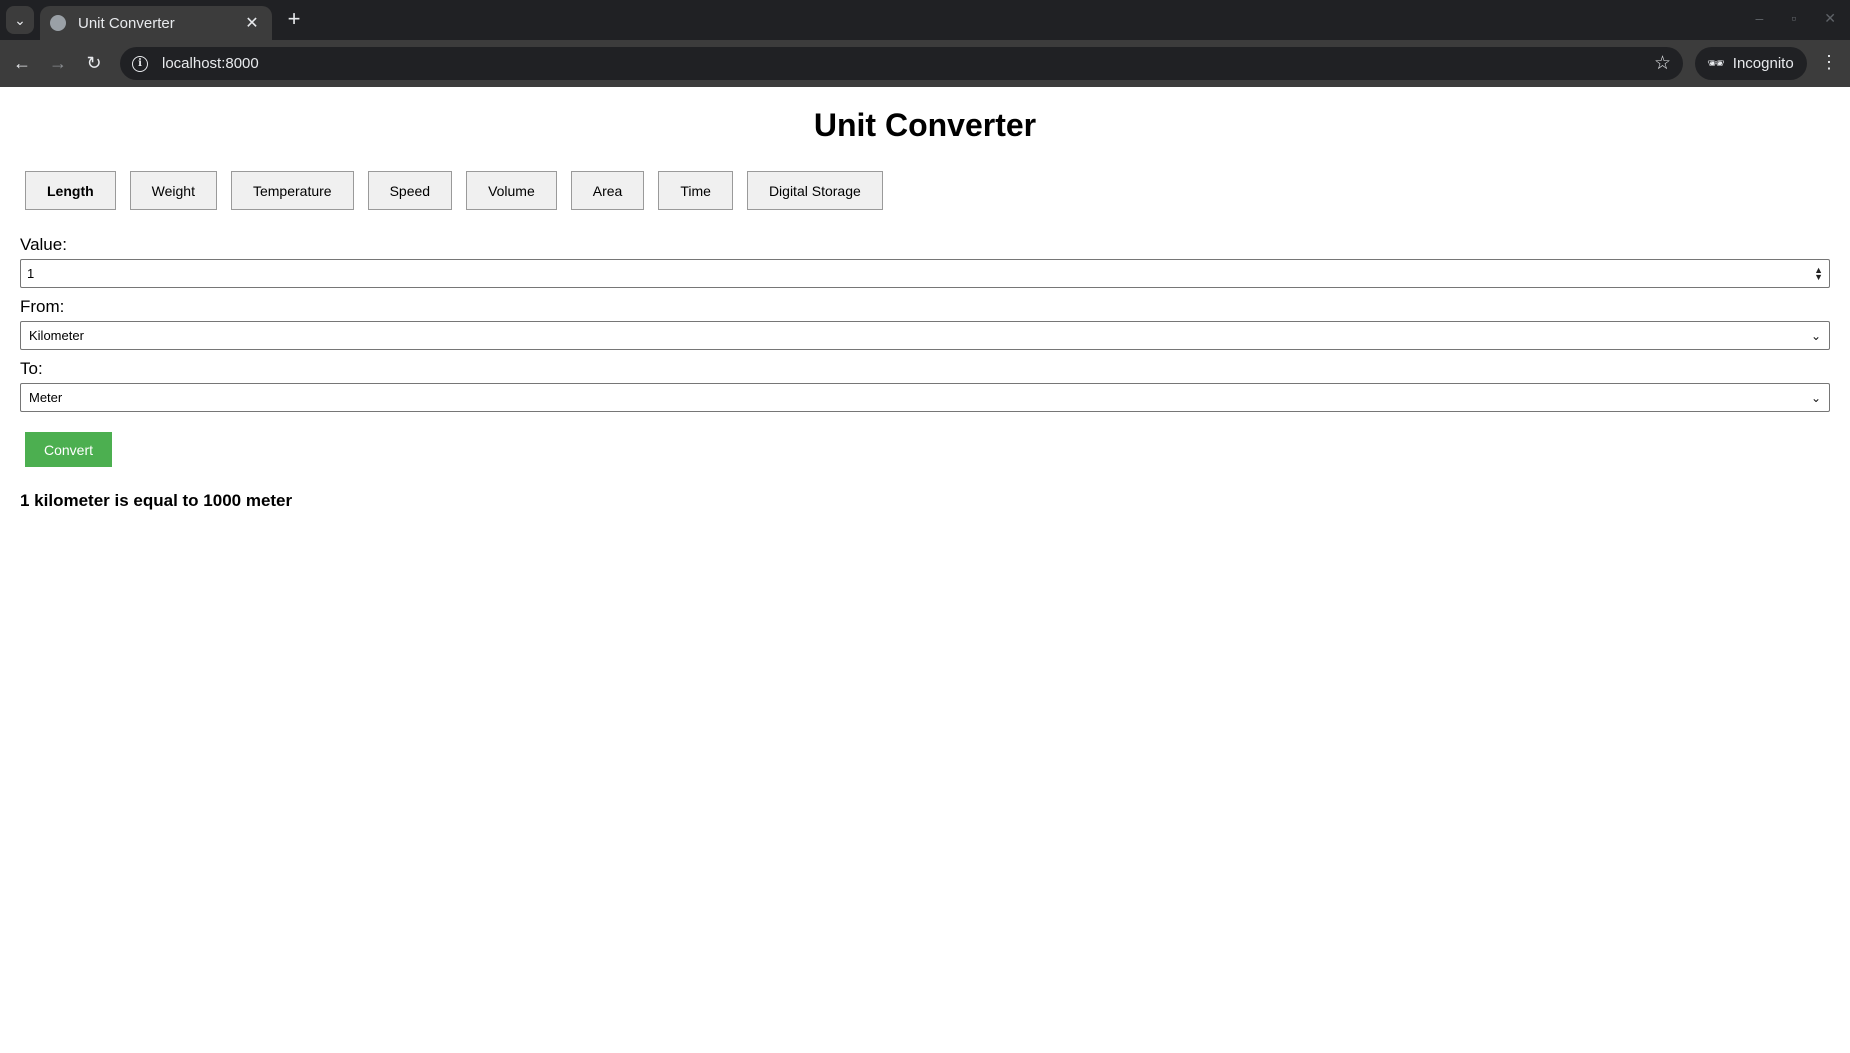  Describe the element at coordinates (925, 397) in the screenshot. I see `to-unit-select: Meter ⌄` at that location.